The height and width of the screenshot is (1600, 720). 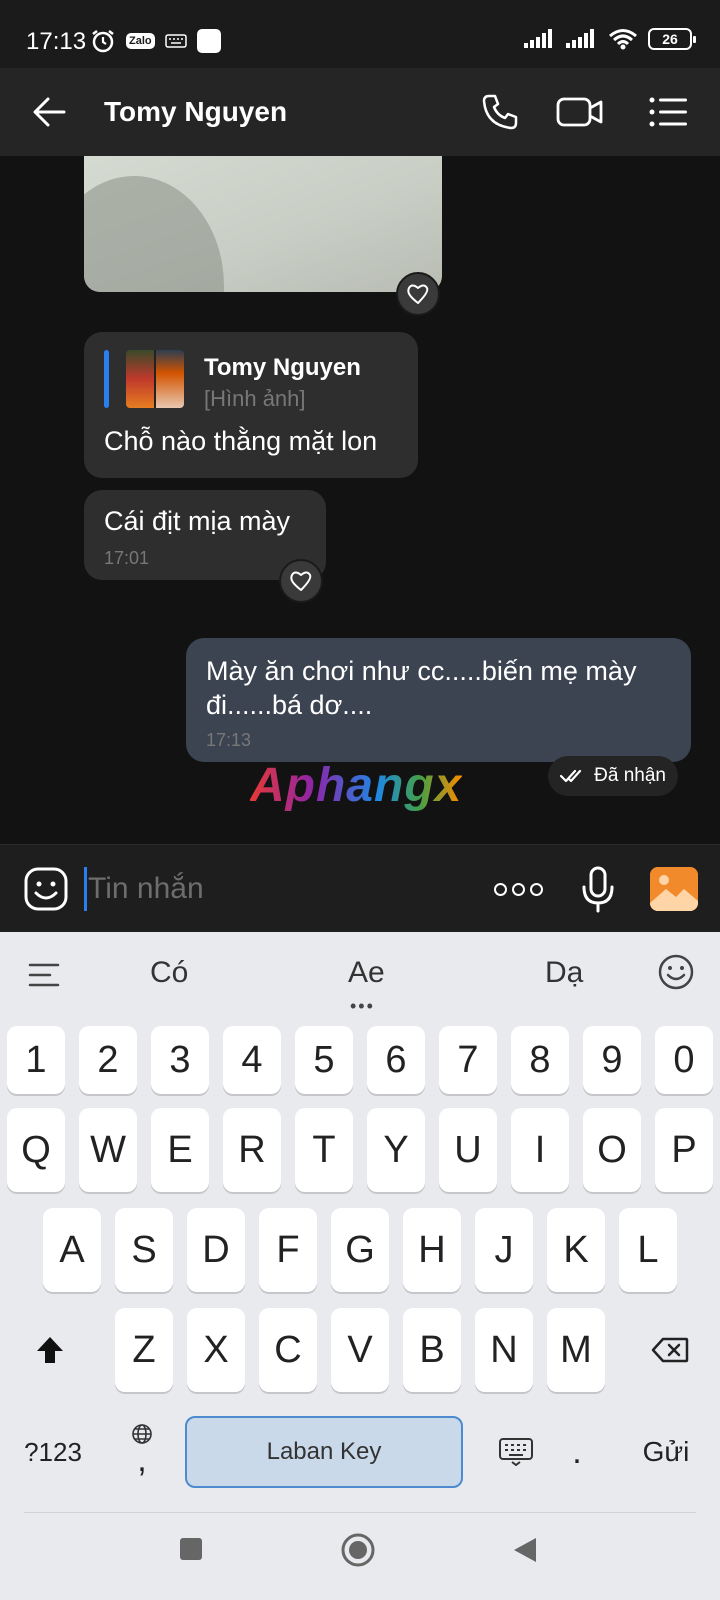 What do you see at coordinates (191, 1549) in the screenshot?
I see `square-icon` at bounding box center [191, 1549].